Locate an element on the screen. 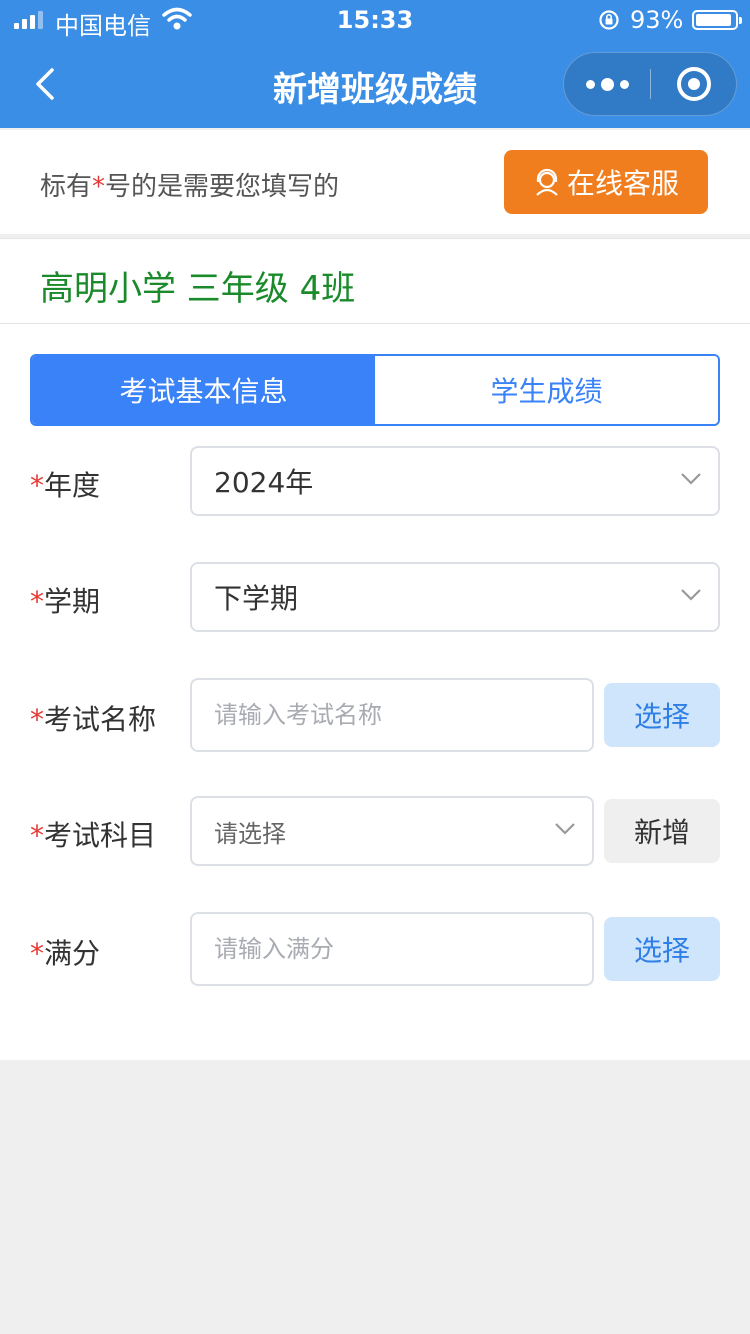  close-circle-icon is located at coordinates (694, 84).